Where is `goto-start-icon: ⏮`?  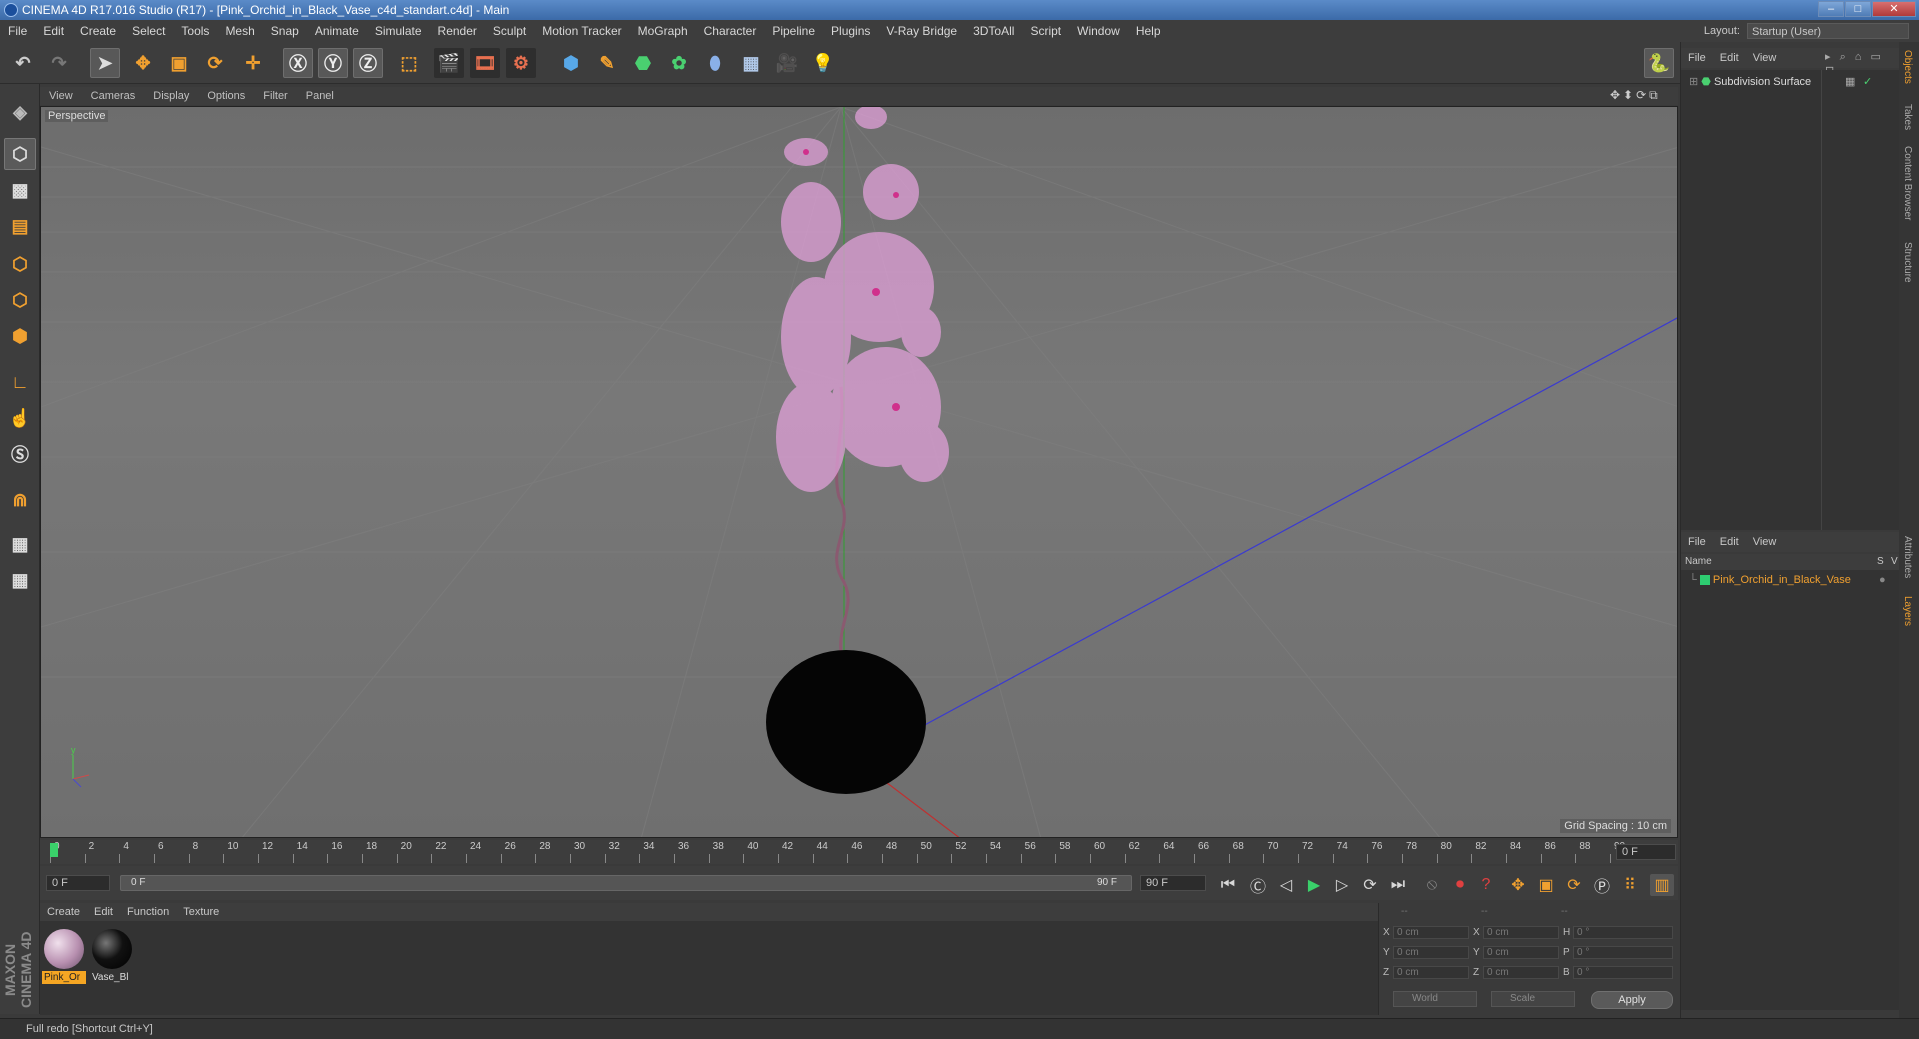
goto-start-icon: ⏮ is located at coordinates (1228, 885).